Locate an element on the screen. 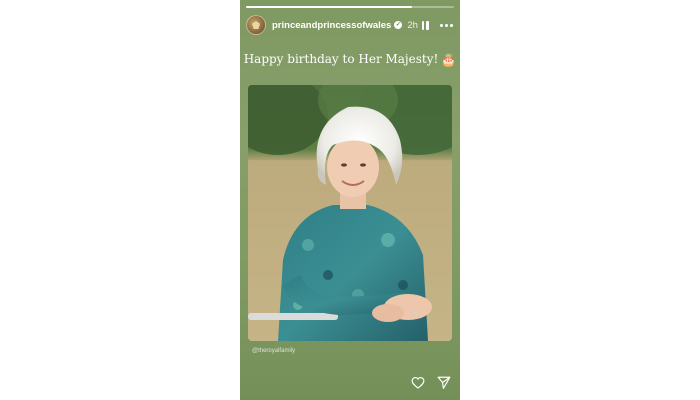 This screenshot has height=400, width=700. share-button is located at coordinates (444, 382).